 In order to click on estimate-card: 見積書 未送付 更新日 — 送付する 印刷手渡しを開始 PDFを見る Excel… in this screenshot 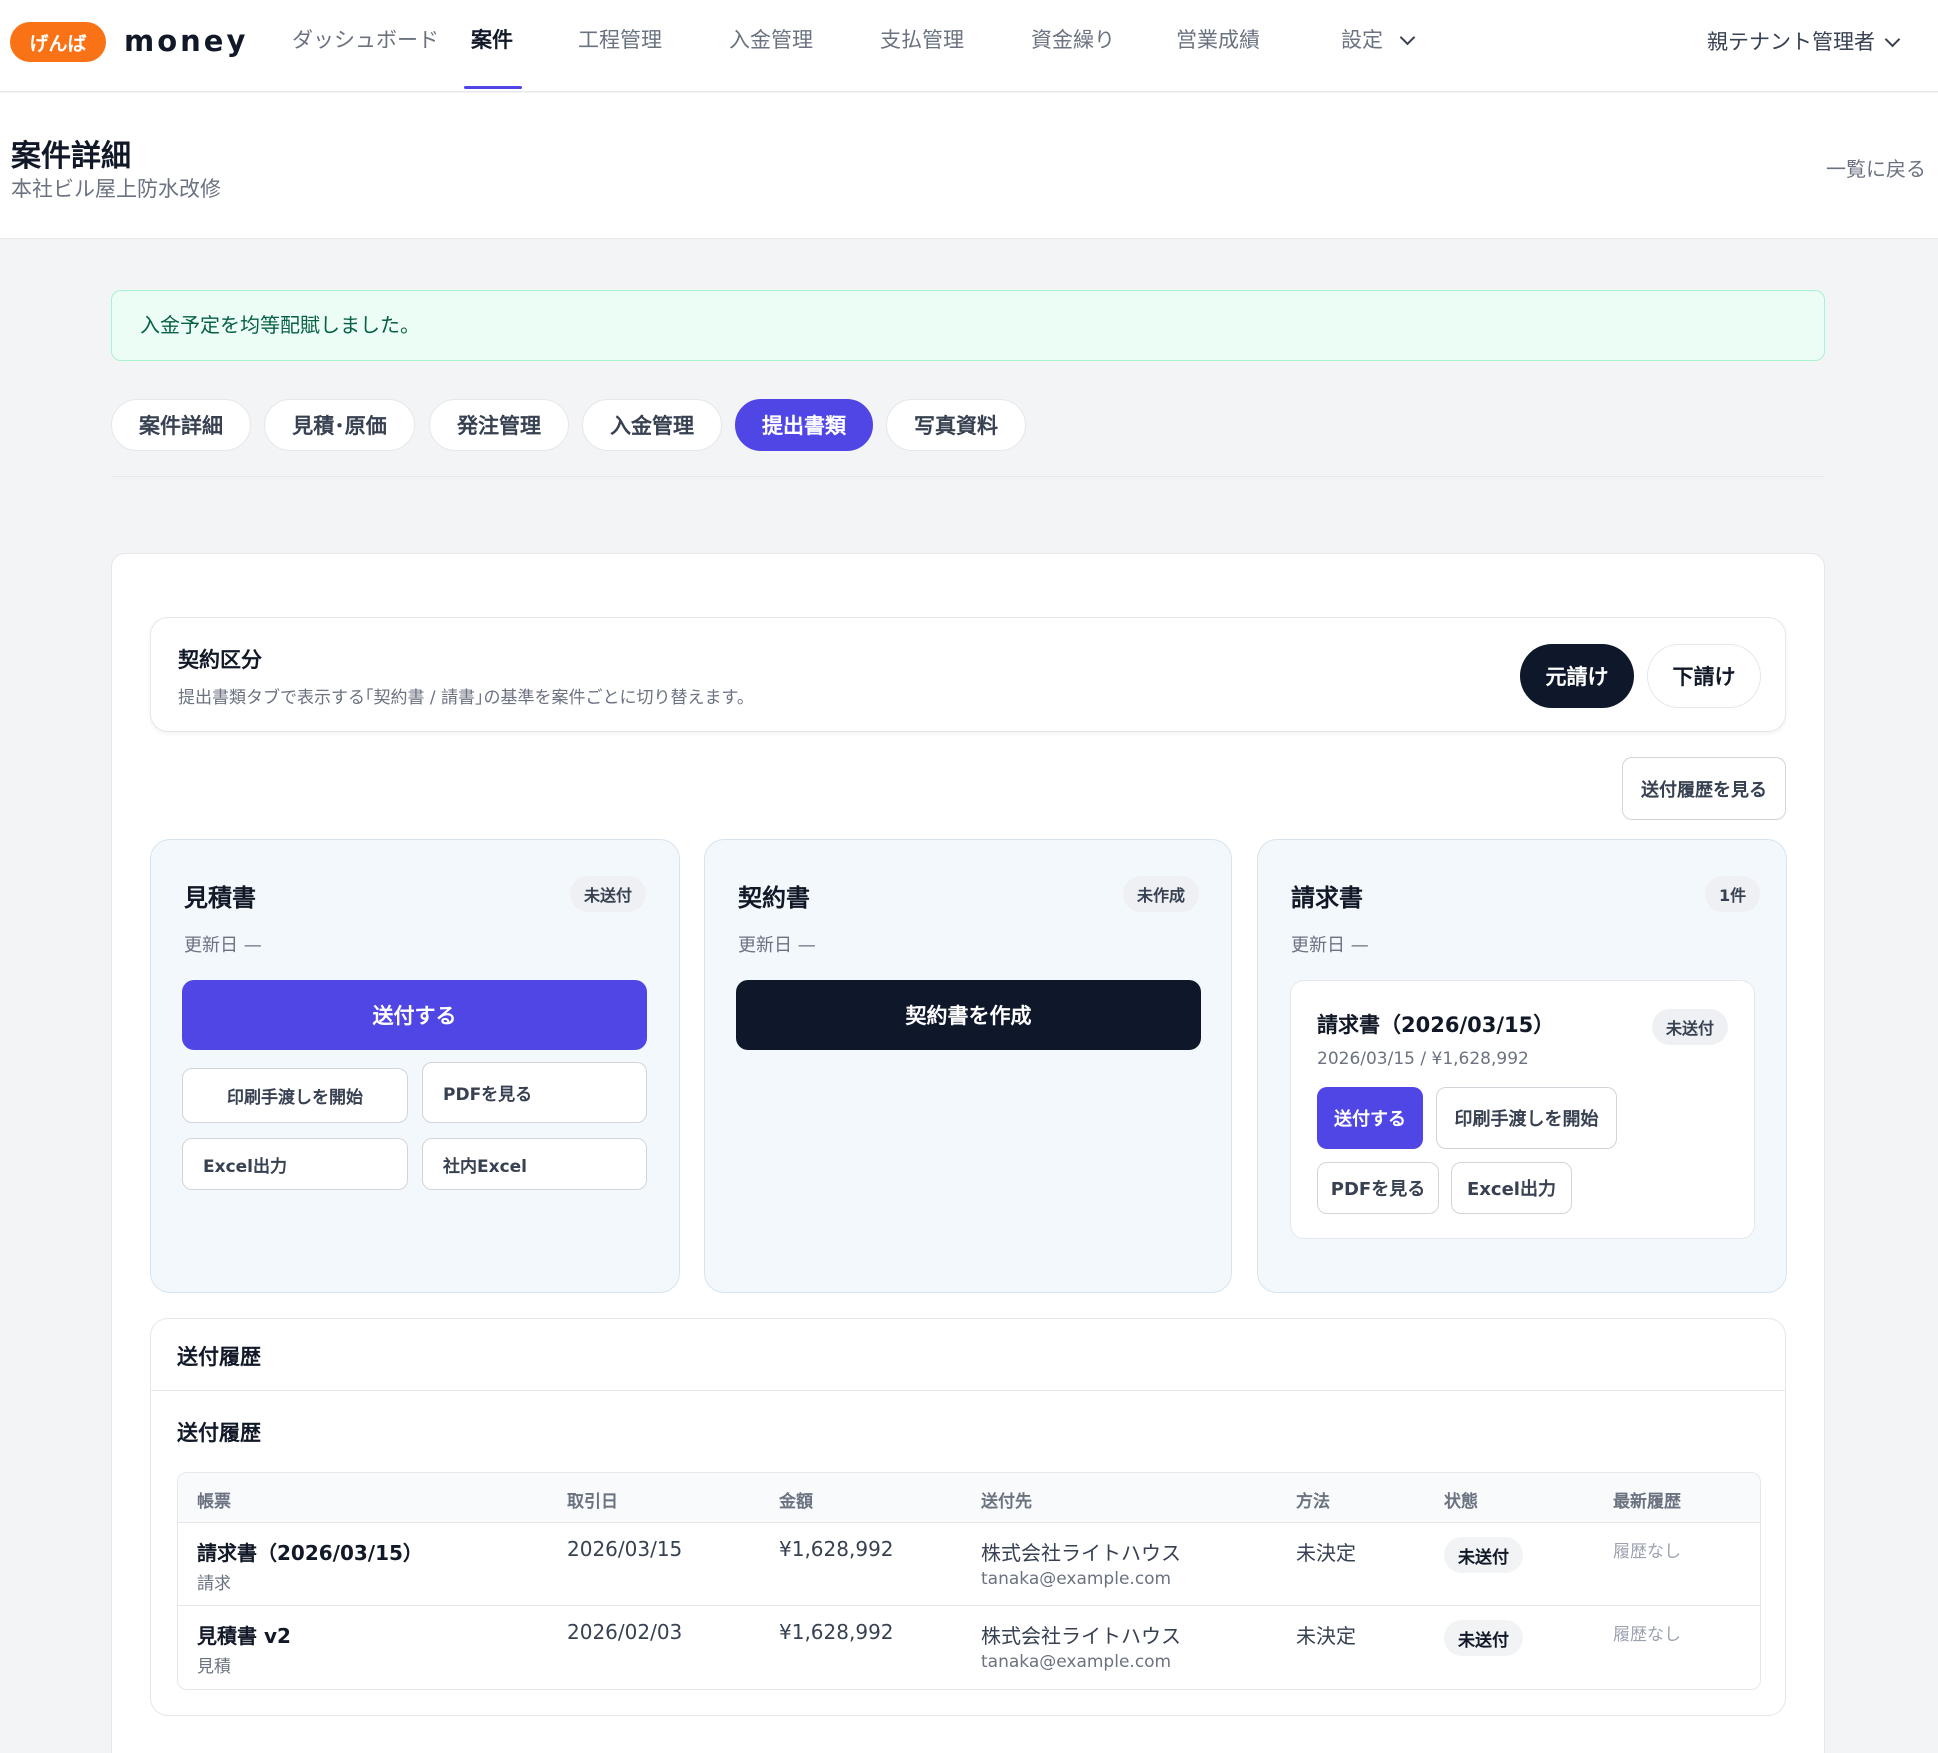, I will do `click(415, 1066)`.